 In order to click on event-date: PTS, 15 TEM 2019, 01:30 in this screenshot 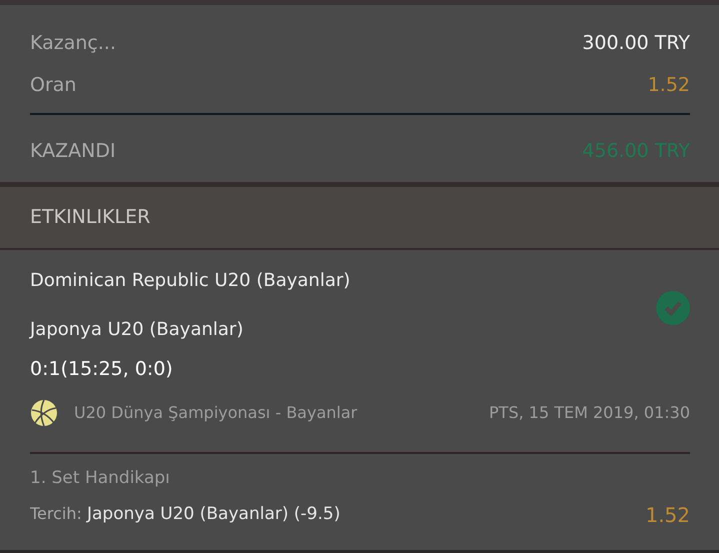, I will do `click(589, 413)`.